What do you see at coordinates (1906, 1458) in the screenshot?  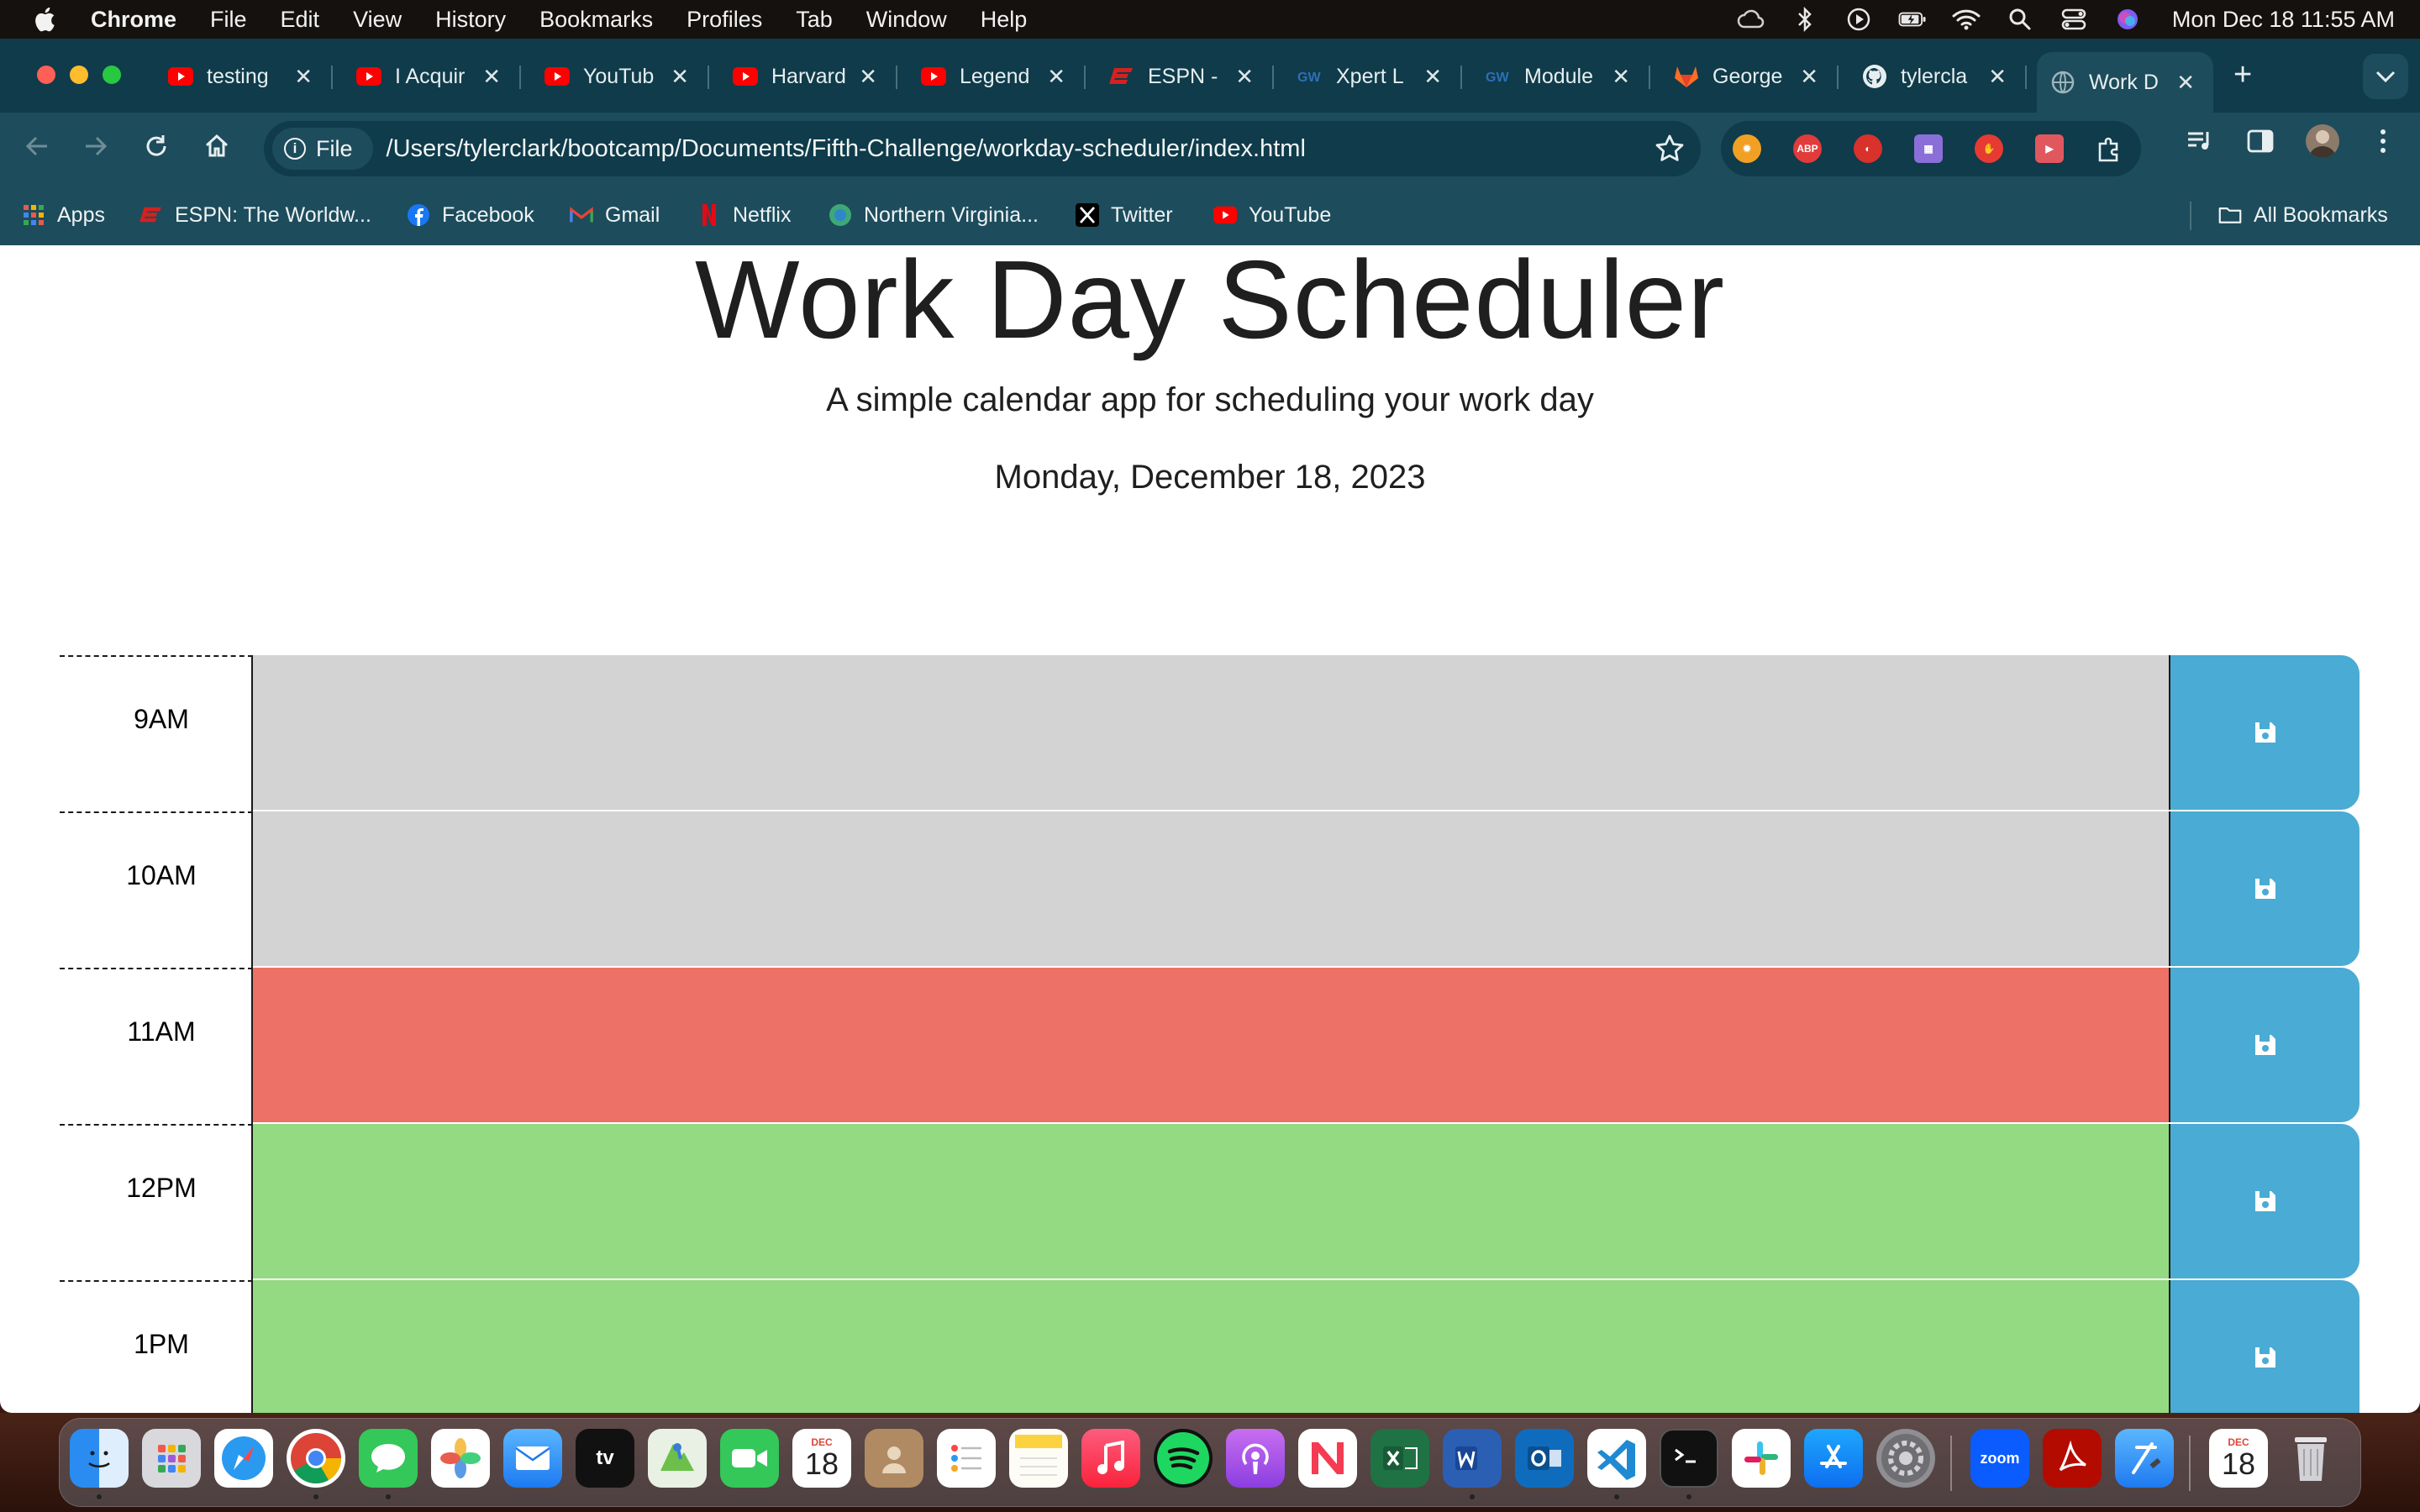 I see `system-settings-icon` at bounding box center [1906, 1458].